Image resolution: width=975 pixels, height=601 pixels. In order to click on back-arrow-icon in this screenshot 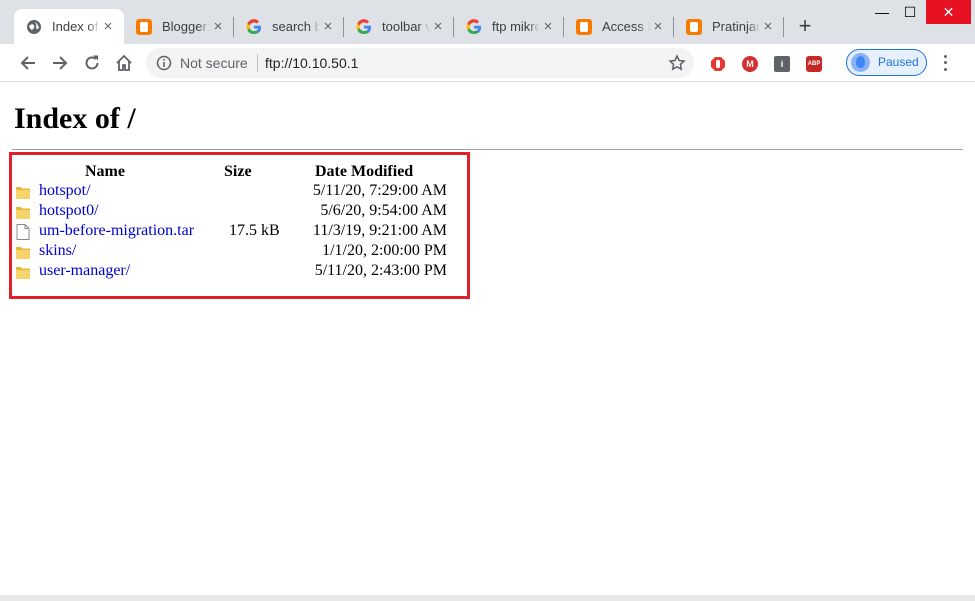, I will do `click(27, 63)`.